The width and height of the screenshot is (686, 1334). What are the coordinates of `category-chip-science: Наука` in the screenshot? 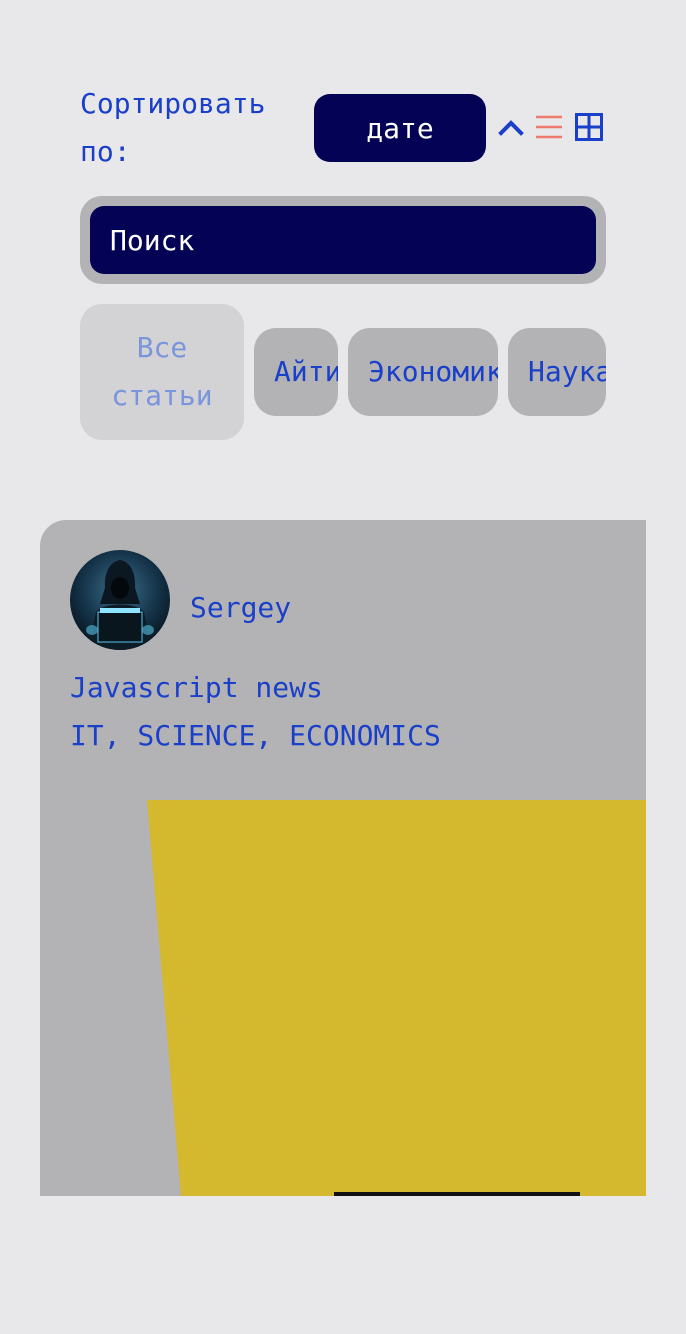 It's located at (557, 372).